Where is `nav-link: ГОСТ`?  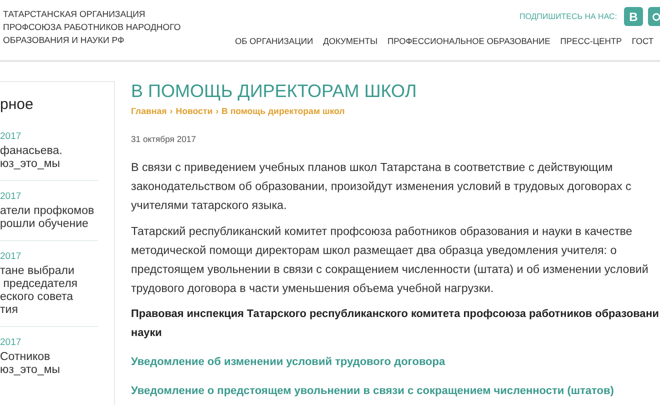 nav-link: ГОСТ is located at coordinates (643, 41).